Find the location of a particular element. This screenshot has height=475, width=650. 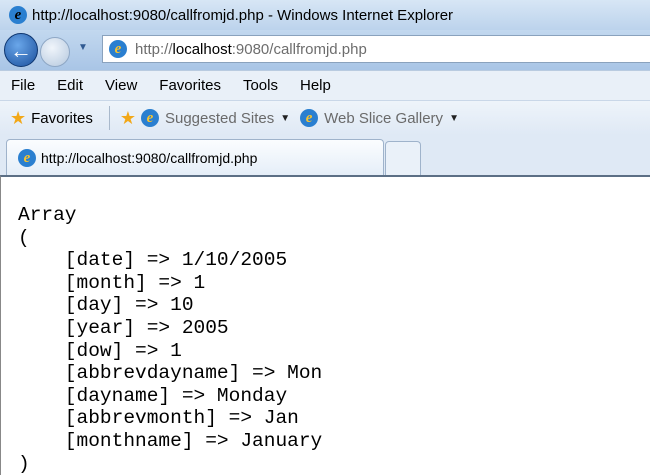

web-slice-icon: e is located at coordinates (309, 118).